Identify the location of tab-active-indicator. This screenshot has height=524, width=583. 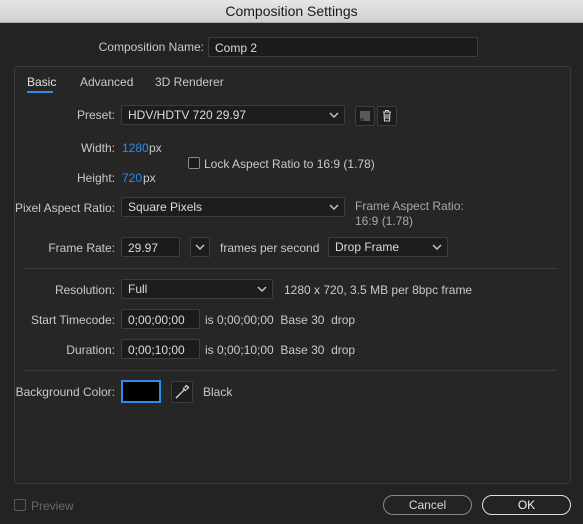
(40, 92).